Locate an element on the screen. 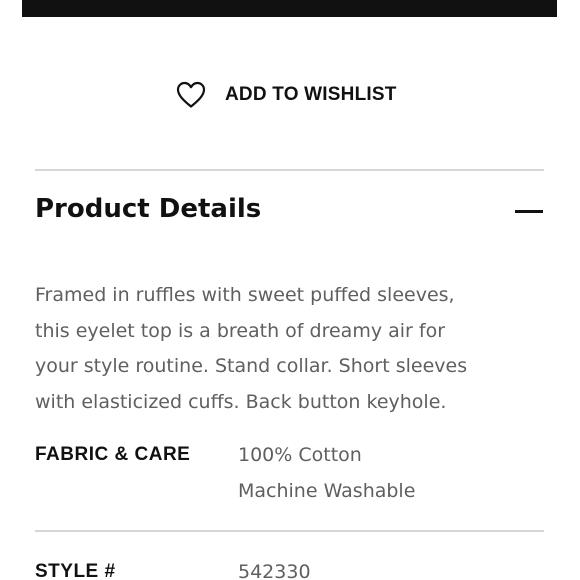 The width and height of the screenshot is (580, 580). collapse-section-button is located at coordinates (529, 212).